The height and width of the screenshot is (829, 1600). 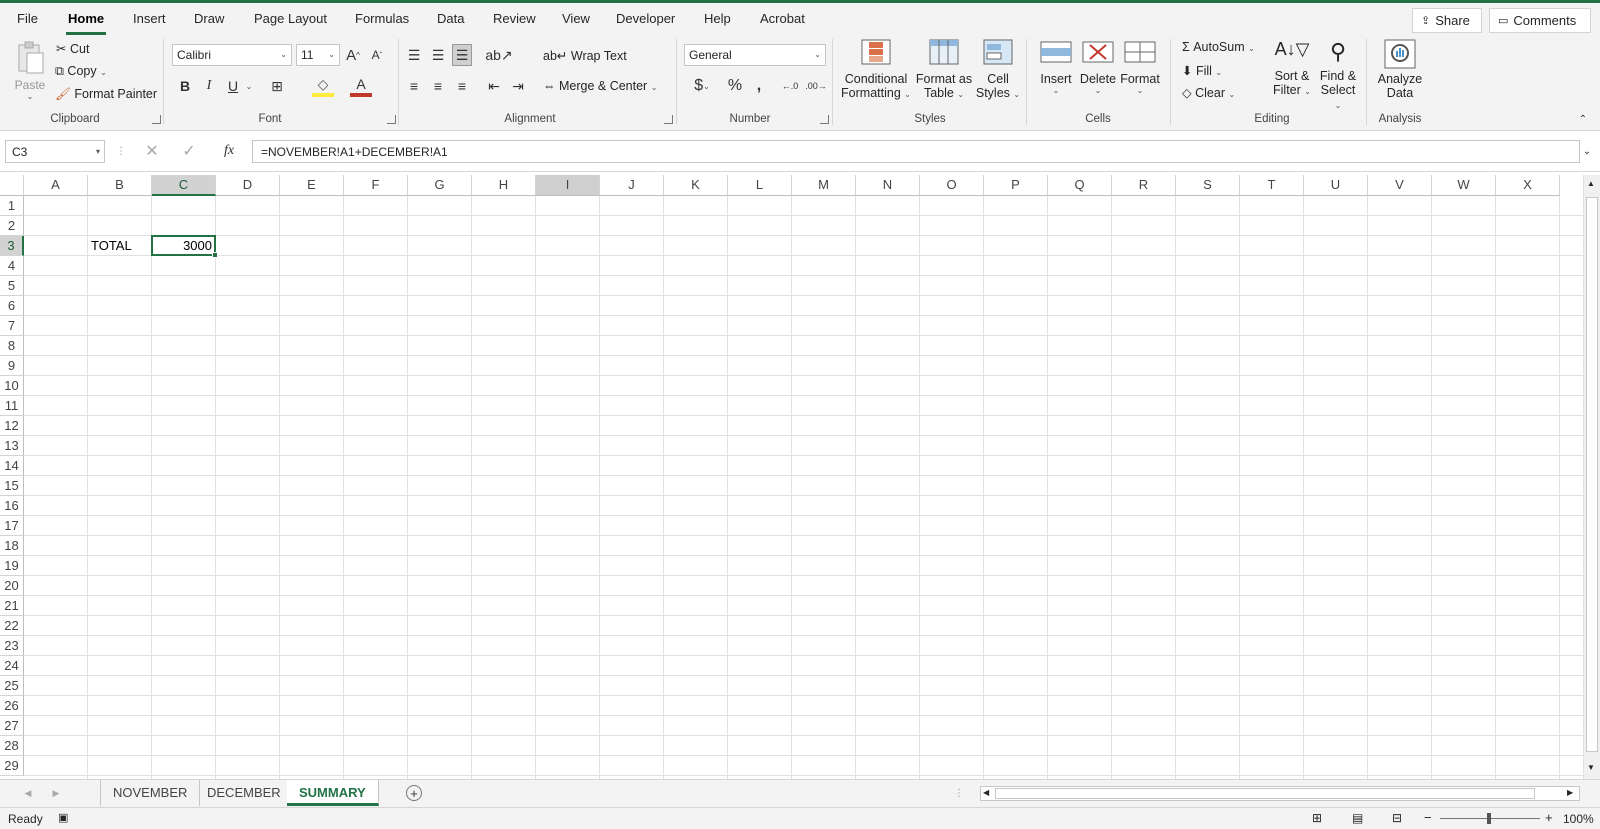 What do you see at coordinates (120, 185) in the screenshot?
I see `column-header-b: B` at bounding box center [120, 185].